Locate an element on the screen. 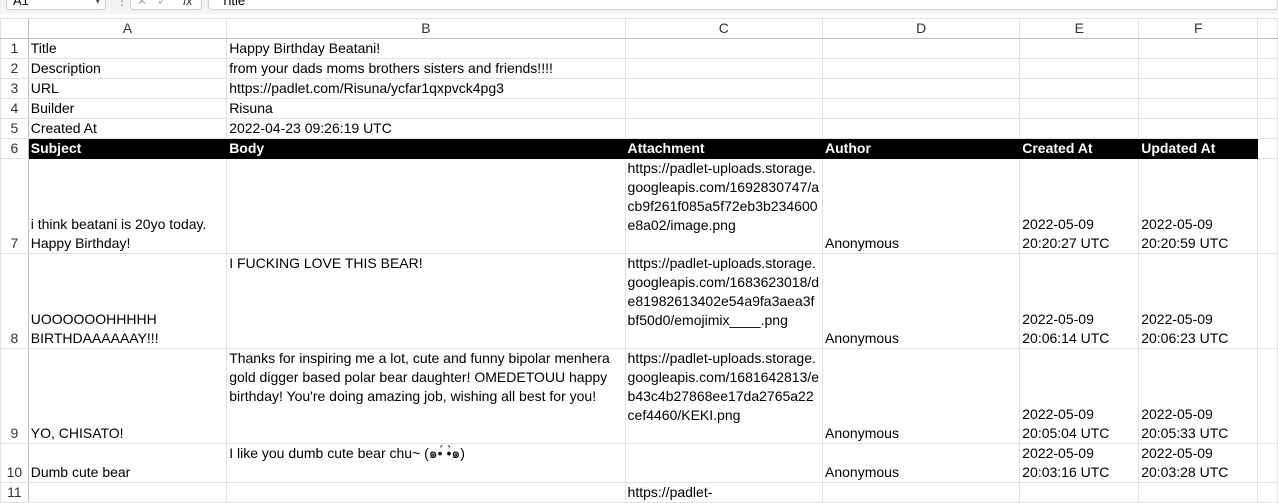  row-header: 8 is located at coordinates (14, 301).